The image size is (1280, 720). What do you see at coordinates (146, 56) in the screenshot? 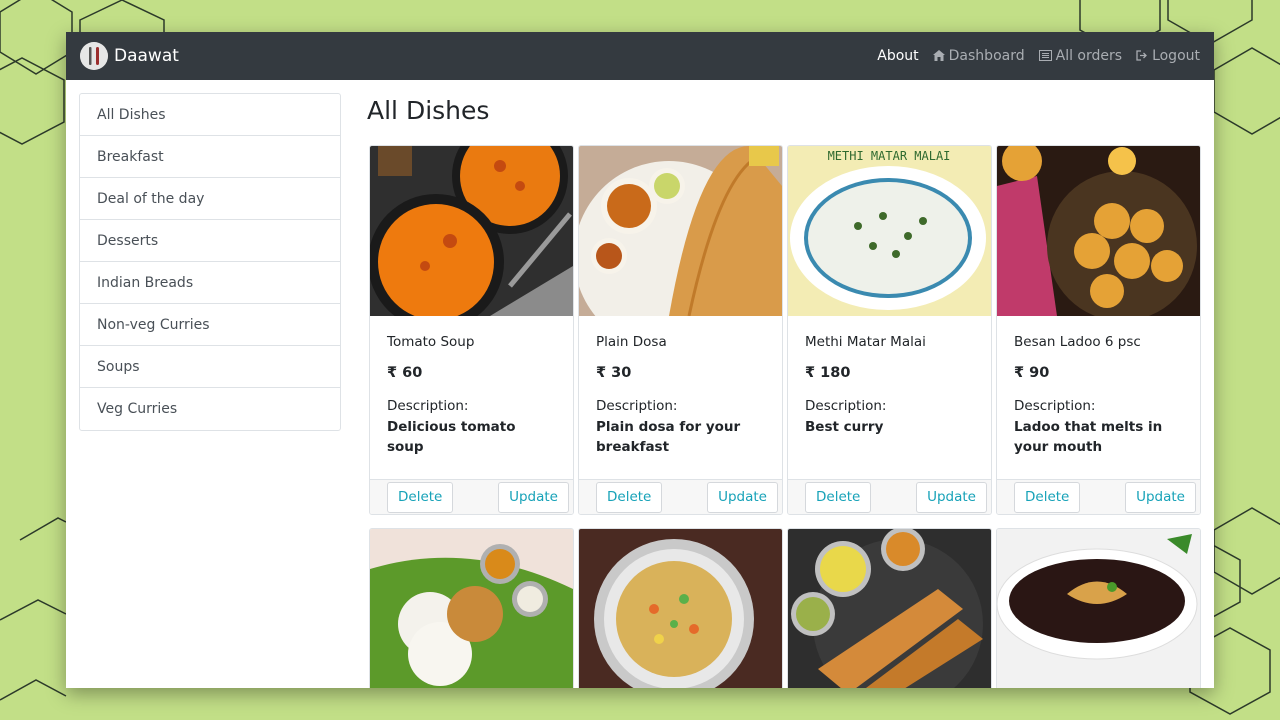
I see `brand-name: Daawat` at bounding box center [146, 56].